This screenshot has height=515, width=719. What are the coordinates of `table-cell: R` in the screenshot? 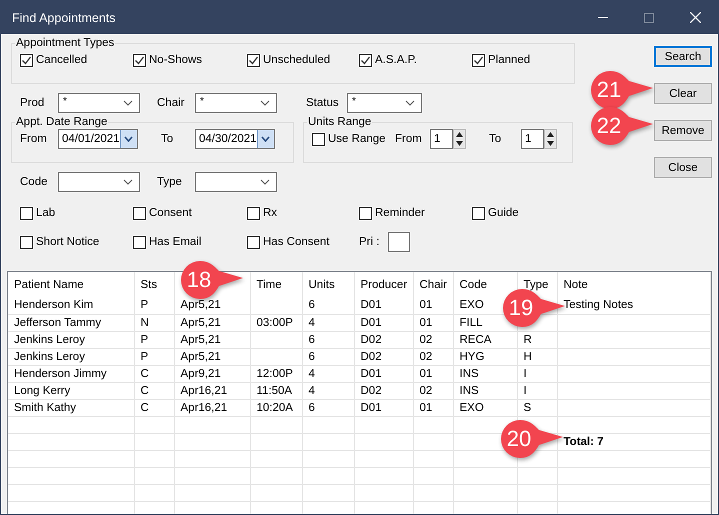 It's located at (537, 339).